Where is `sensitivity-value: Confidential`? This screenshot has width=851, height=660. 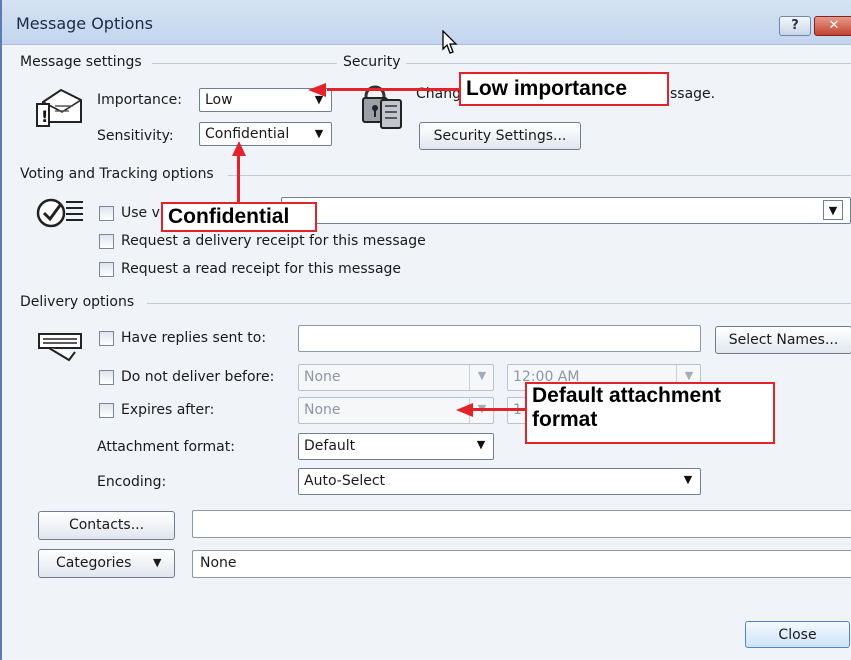
sensitivity-value: Confidential is located at coordinates (247, 134).